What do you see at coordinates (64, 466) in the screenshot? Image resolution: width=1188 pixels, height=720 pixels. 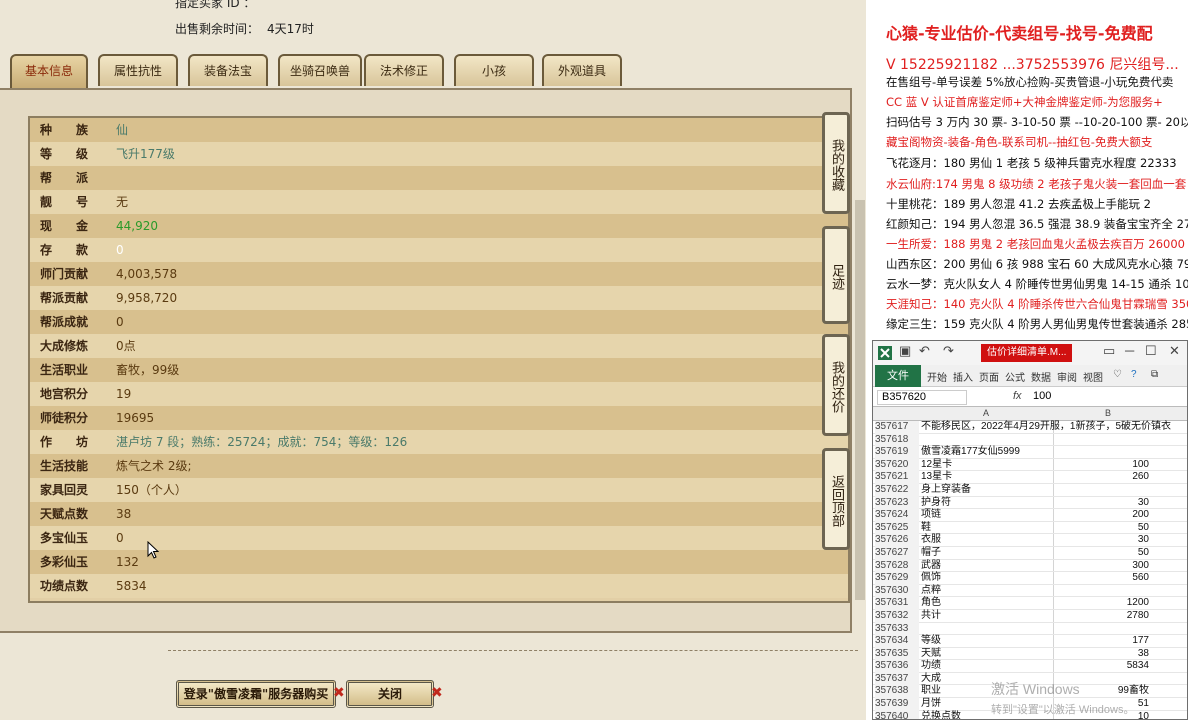 I see `row-key: 生活技能` at bounding box center [64, 466].